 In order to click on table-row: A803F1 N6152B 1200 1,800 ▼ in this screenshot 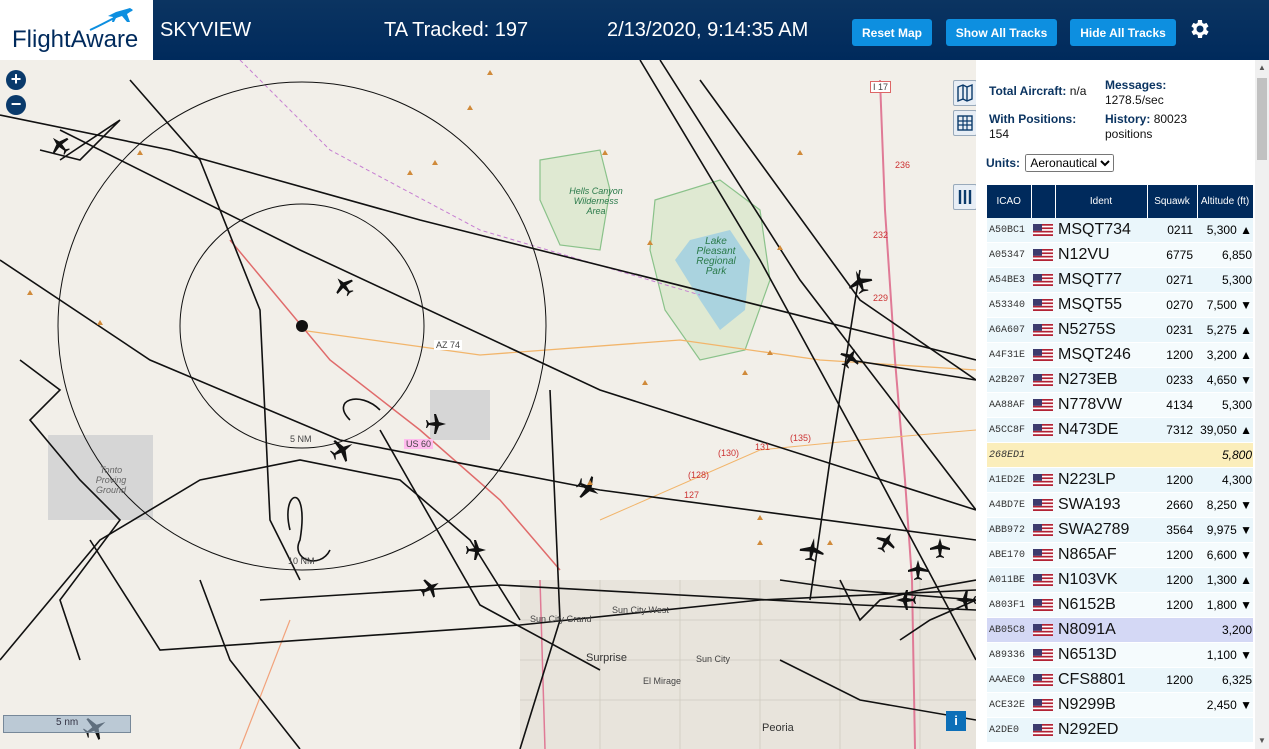, I will do `click(1120, 605)`.